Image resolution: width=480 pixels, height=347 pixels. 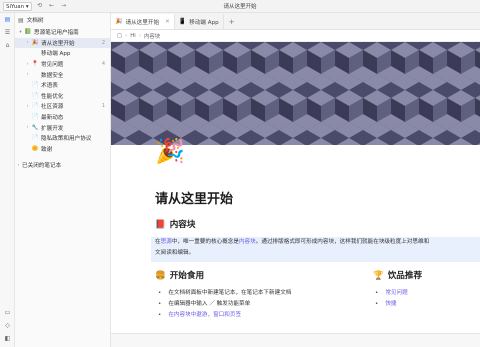 What do you see at coordinates (405, 276) in the screenshot?
I see `heading-text: 饮品推荐` at bounding box center [405, 276].